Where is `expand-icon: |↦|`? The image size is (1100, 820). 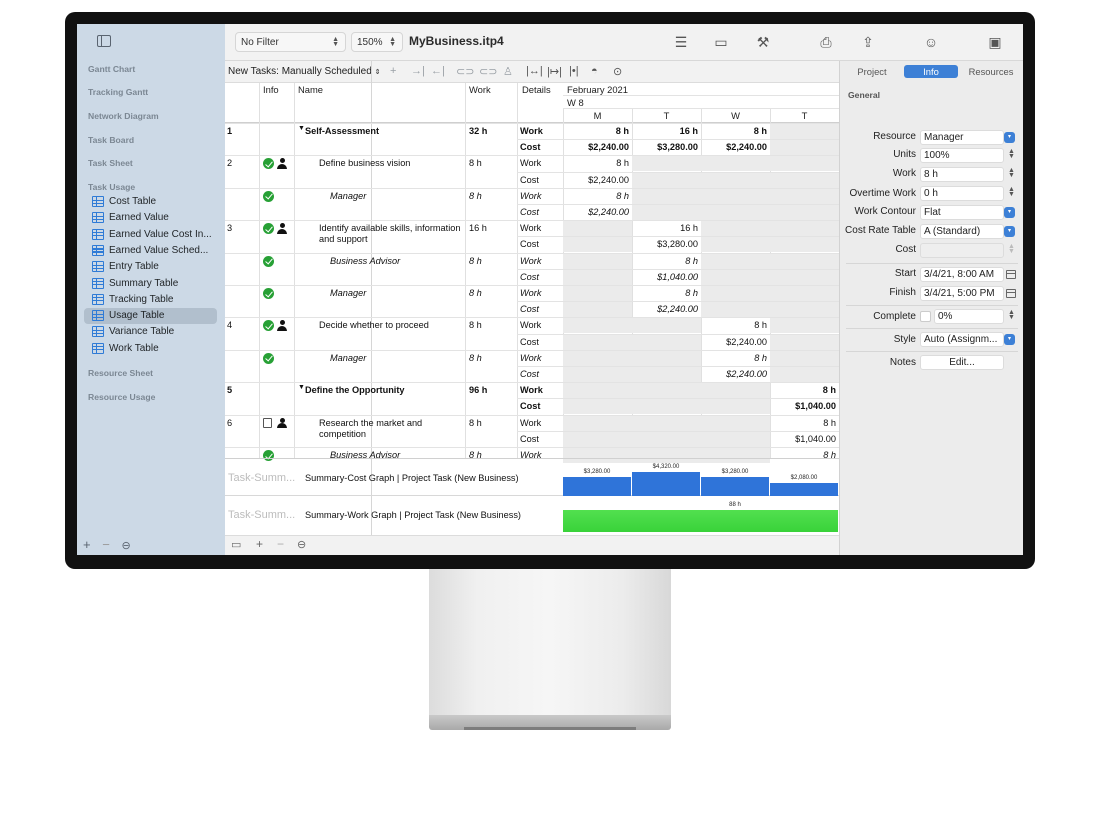 expand-icon: |↦| is located at coordinates (554, 71).